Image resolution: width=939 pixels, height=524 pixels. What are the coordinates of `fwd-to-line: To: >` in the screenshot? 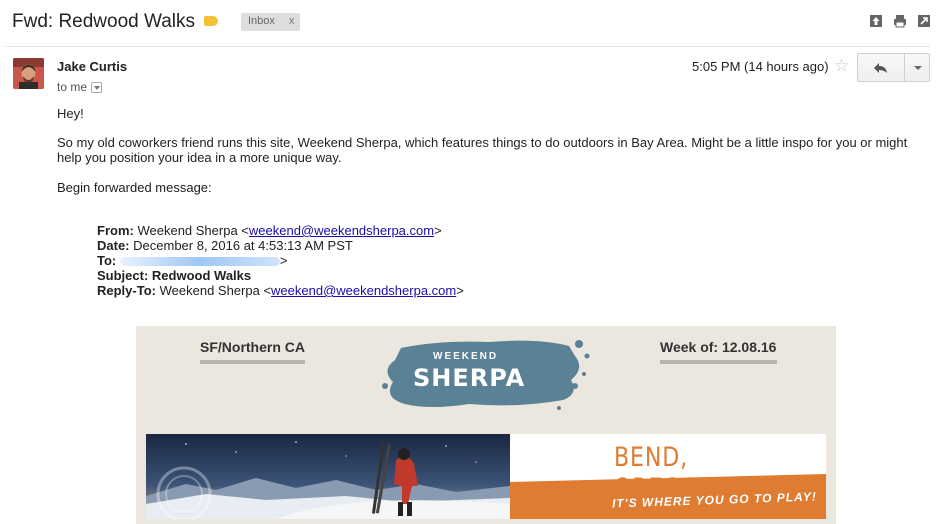 It's located at (192, 260).